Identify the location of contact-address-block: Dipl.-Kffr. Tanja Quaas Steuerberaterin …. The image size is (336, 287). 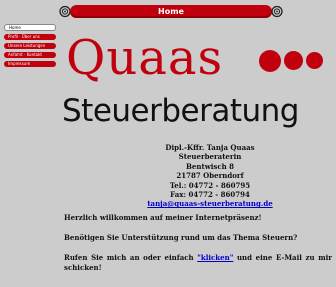
(210, 176).